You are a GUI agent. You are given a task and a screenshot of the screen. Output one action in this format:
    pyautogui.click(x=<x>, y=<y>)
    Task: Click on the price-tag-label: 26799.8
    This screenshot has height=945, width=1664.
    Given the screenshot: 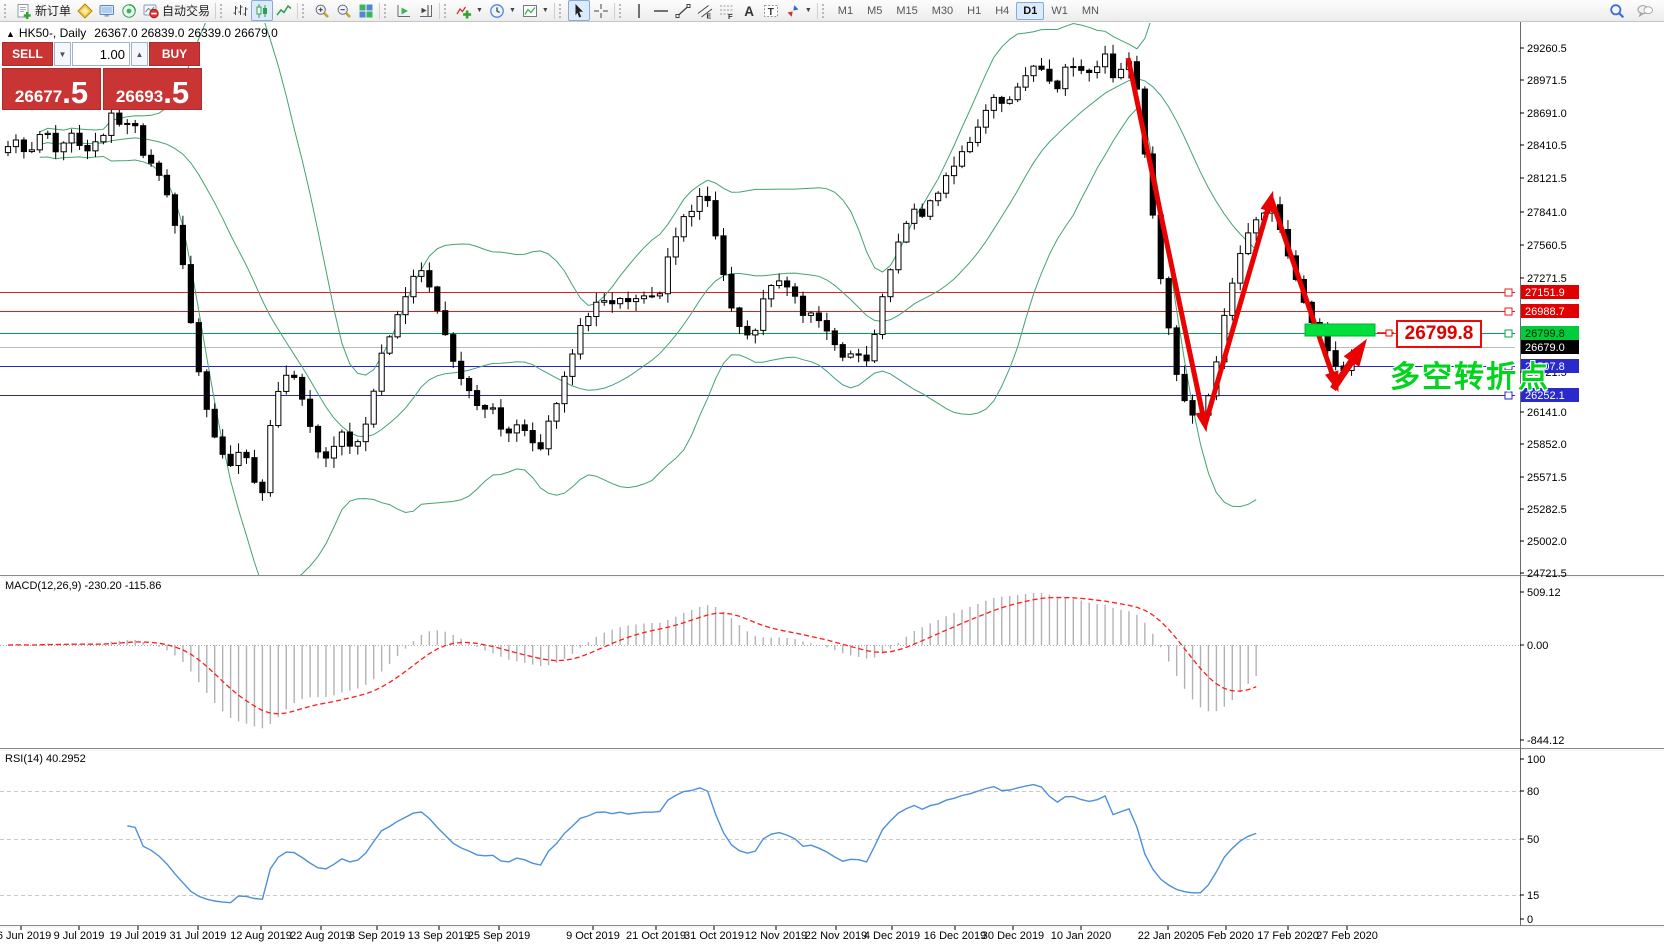 What is the action you would take?
    pyautogui.click(x=1439, y=334)
    